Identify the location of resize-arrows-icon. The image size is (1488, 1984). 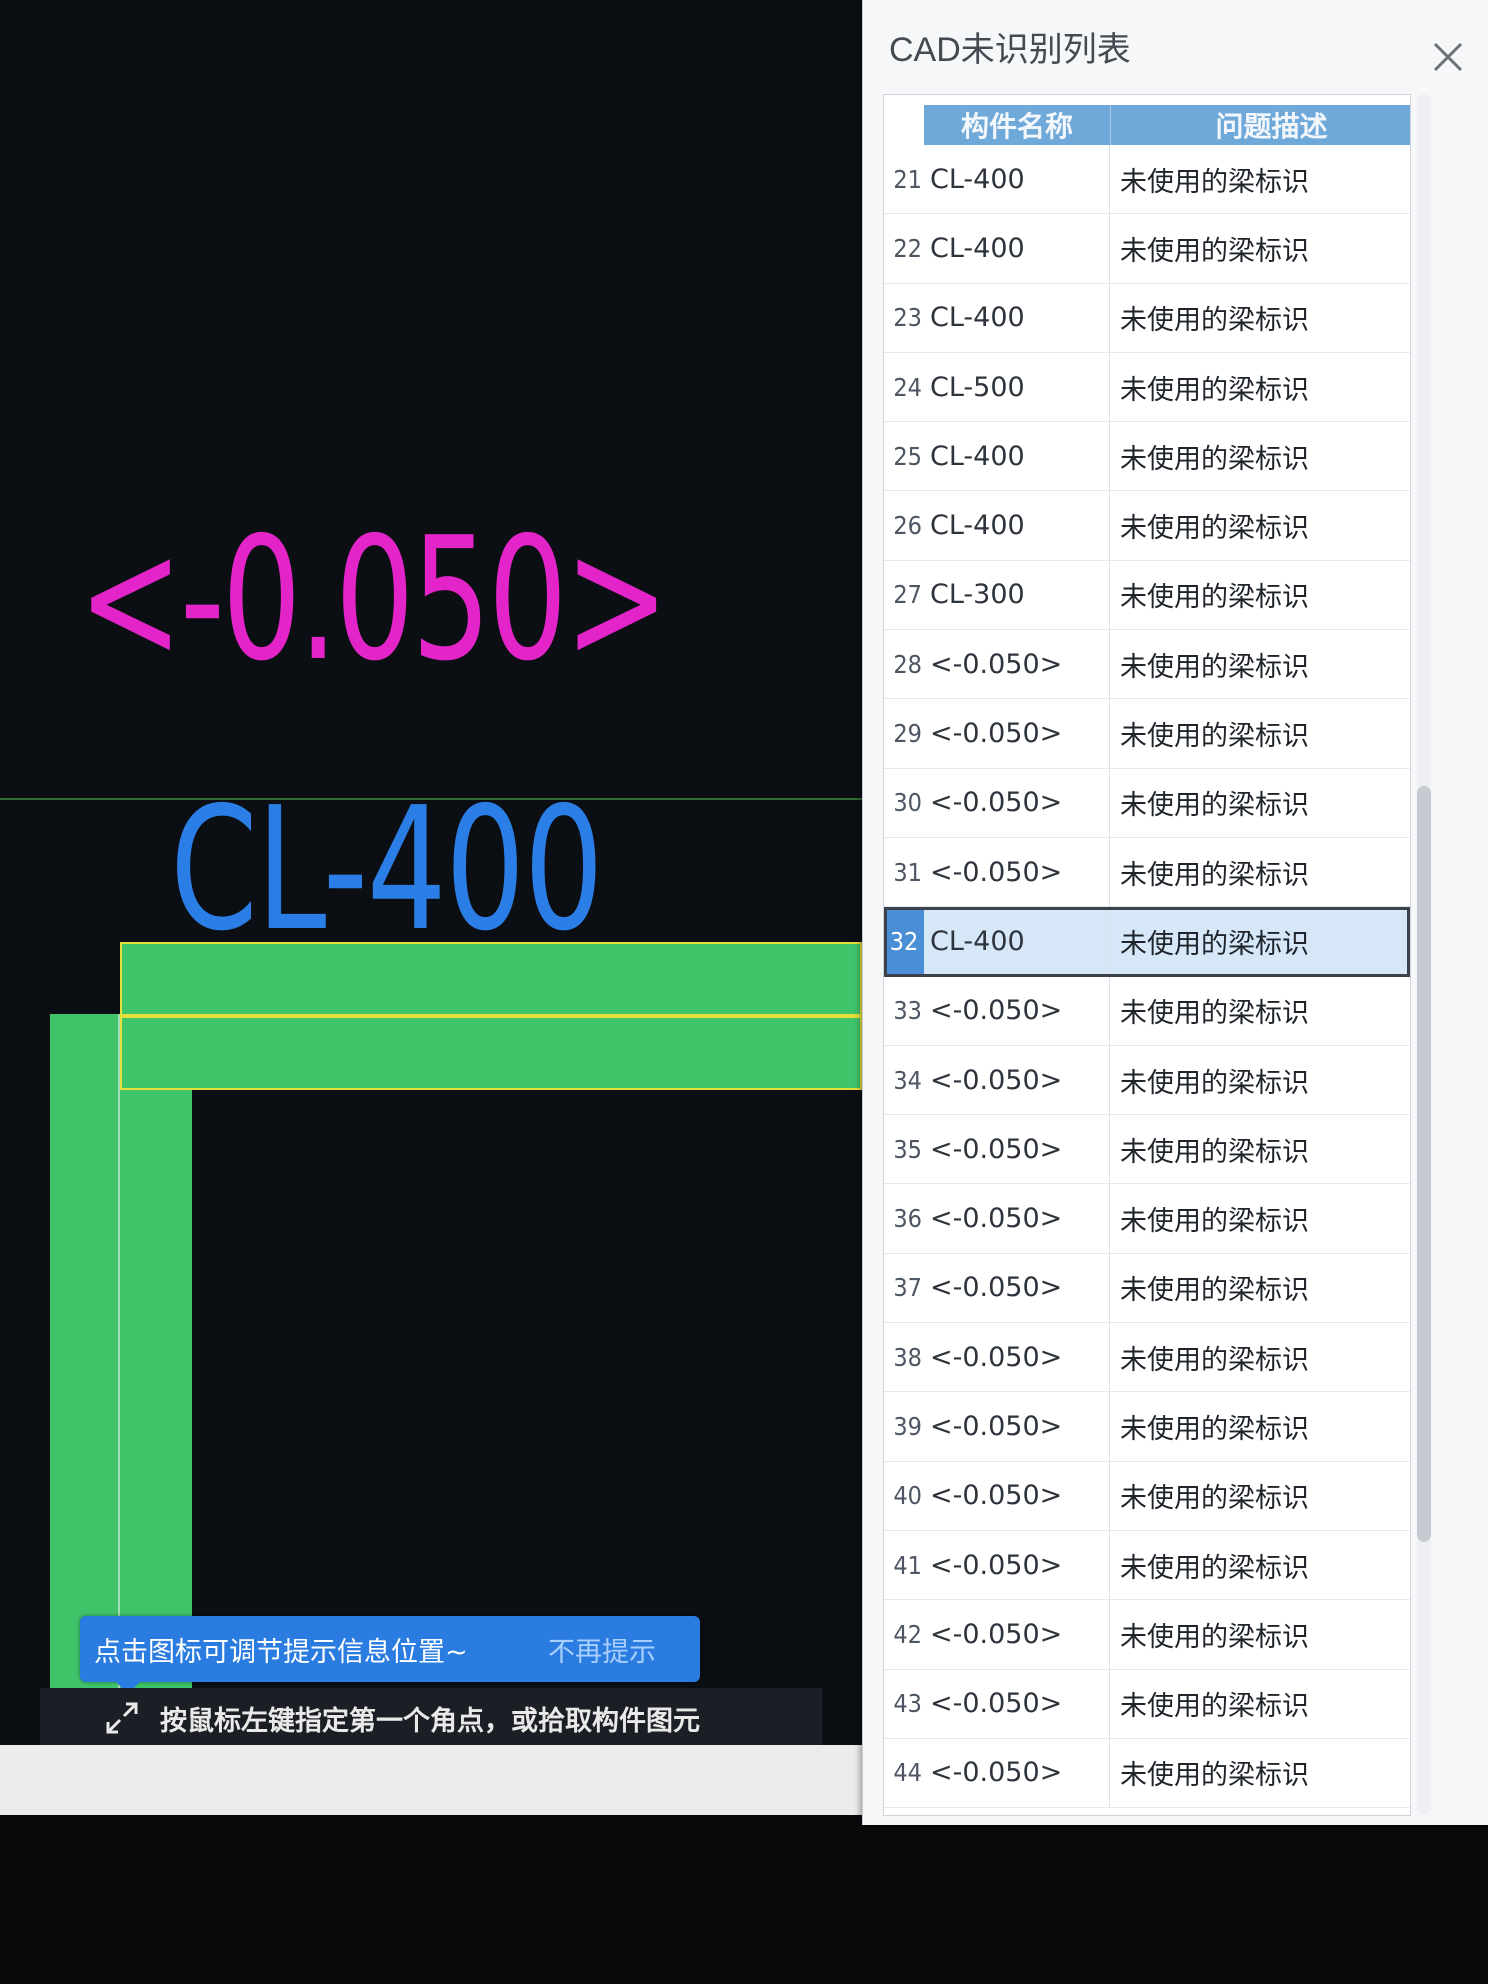
(122, 1718).